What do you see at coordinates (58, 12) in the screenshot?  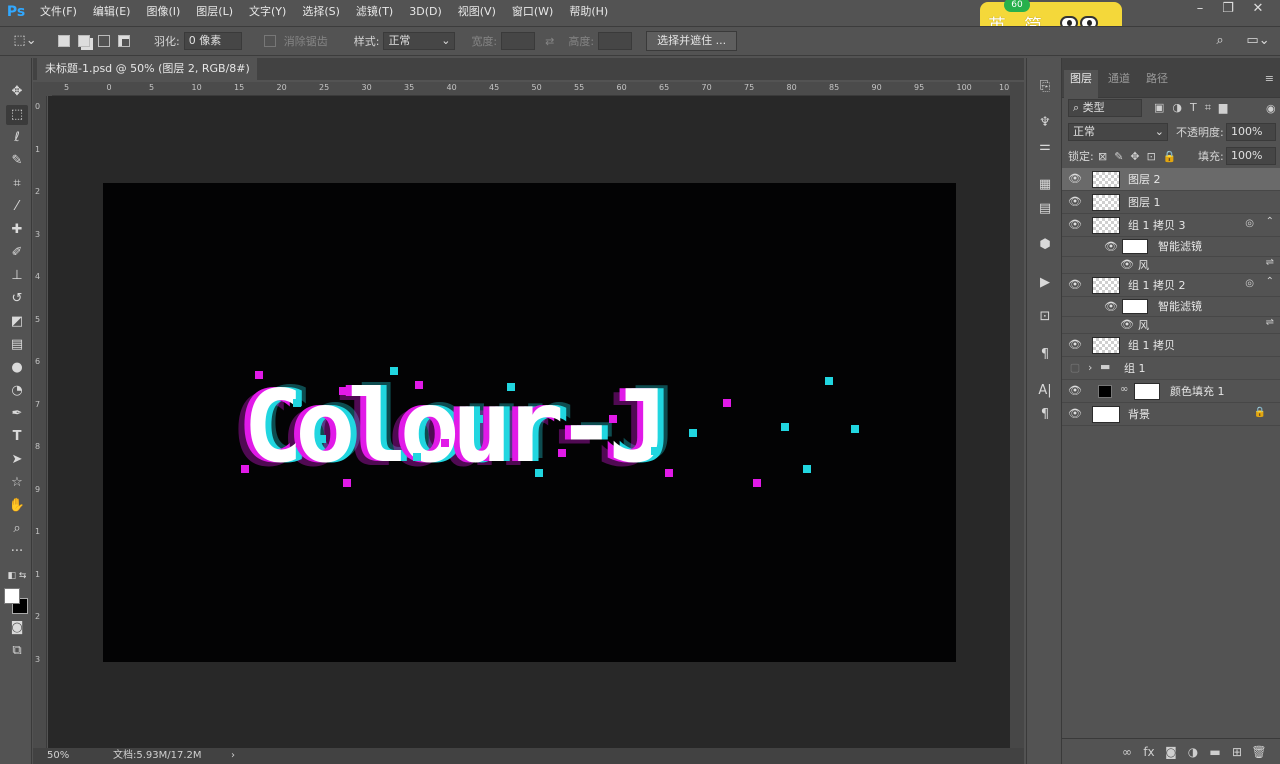 I see `menu-file: 文件(F)` at bounding box center [58, 12].